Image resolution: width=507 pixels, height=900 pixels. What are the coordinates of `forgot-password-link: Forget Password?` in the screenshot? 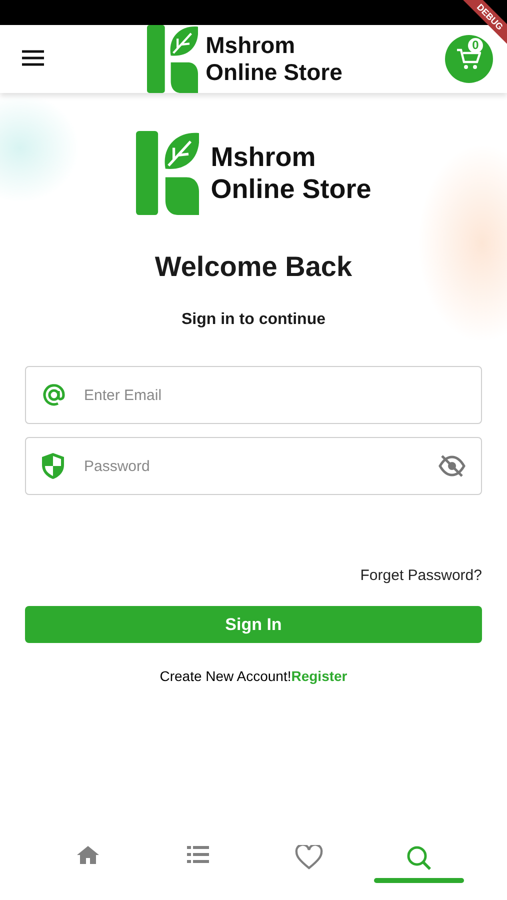 It's located at (421, 575).